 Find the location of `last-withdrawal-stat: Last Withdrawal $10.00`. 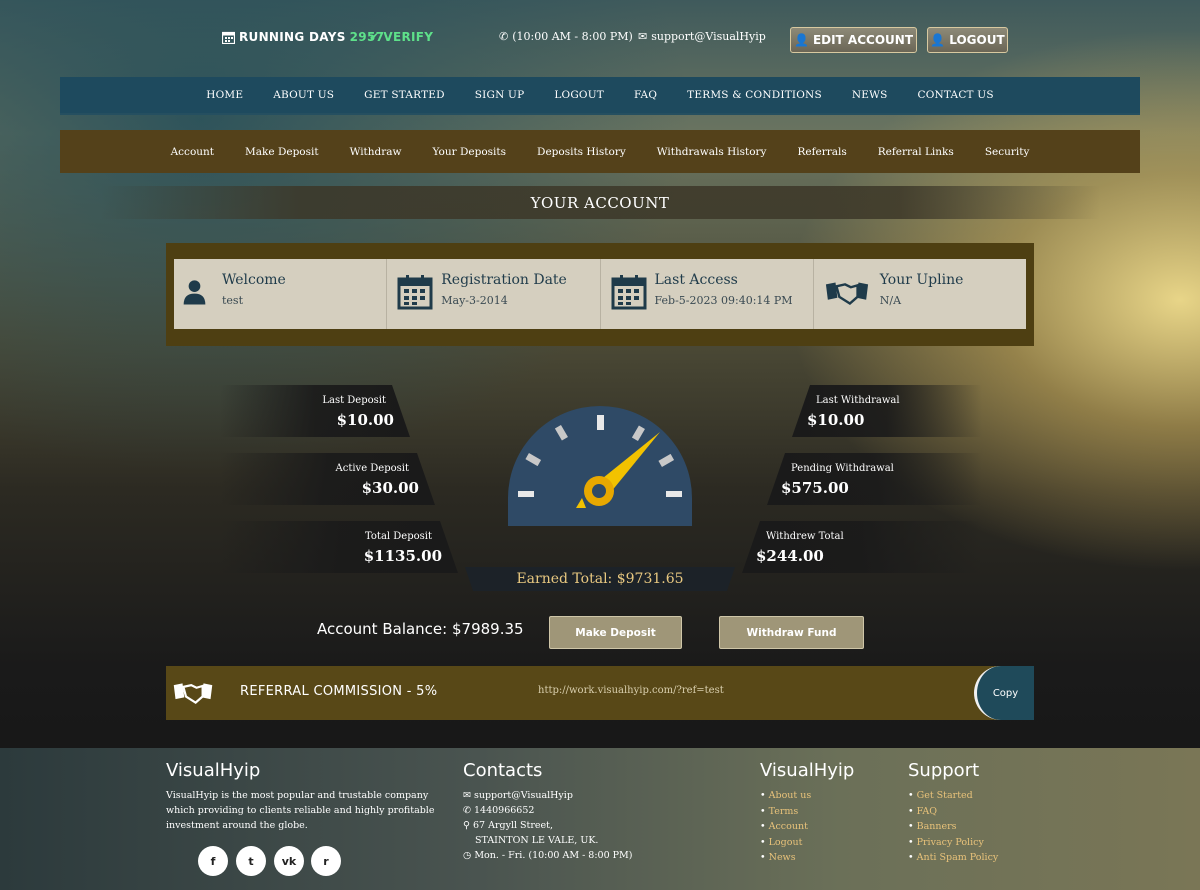

last-withdrawal-stat: Last Withdrawal $10.00 is located at coordinates (887, 411).